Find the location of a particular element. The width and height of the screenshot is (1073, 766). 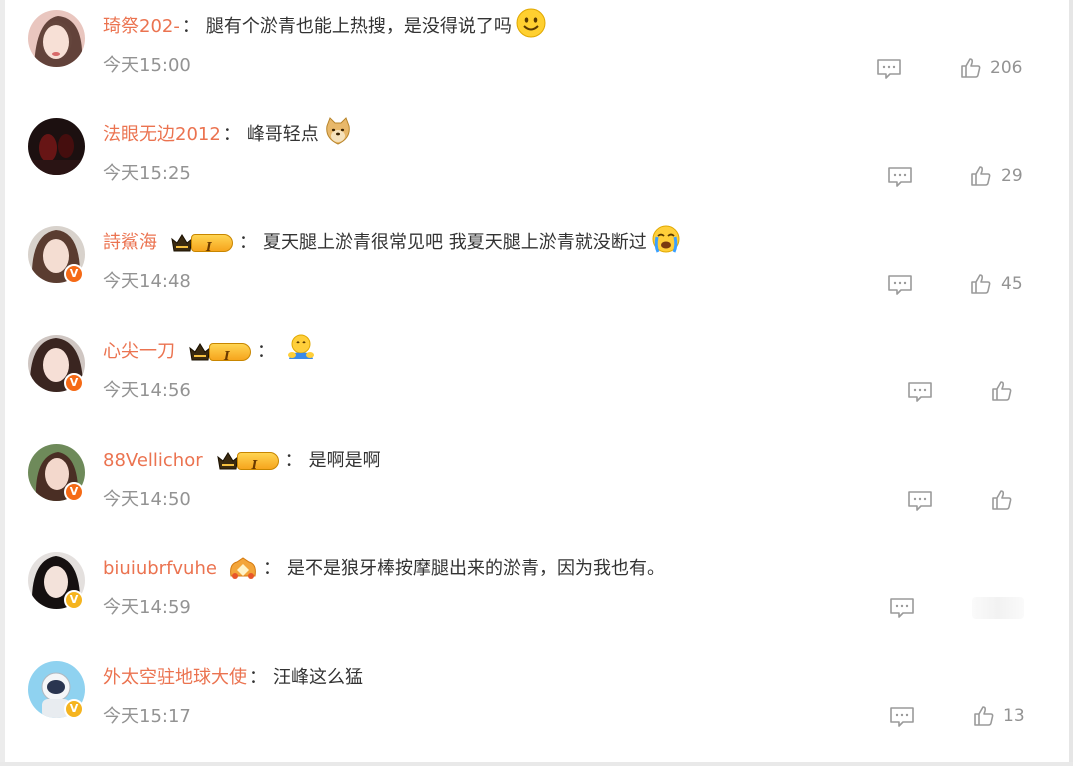

fan-badge-icon is located at coordinates (243, 569).